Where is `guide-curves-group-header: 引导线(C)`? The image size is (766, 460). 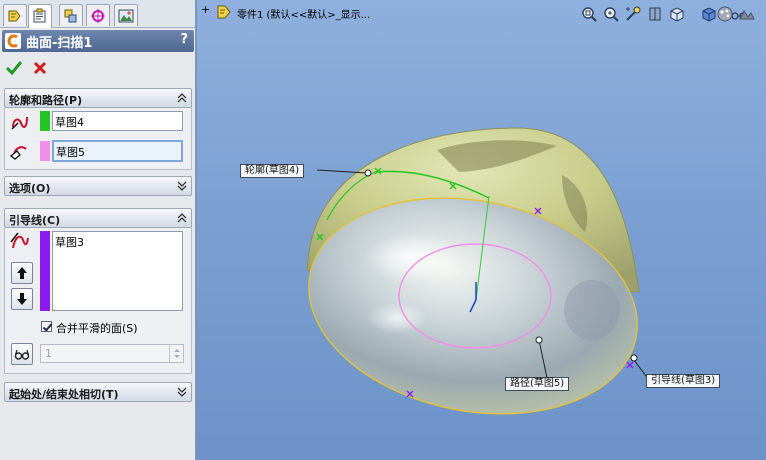 guide-curves-group-header: 引导线(C) is located at coordinates (98, 218).